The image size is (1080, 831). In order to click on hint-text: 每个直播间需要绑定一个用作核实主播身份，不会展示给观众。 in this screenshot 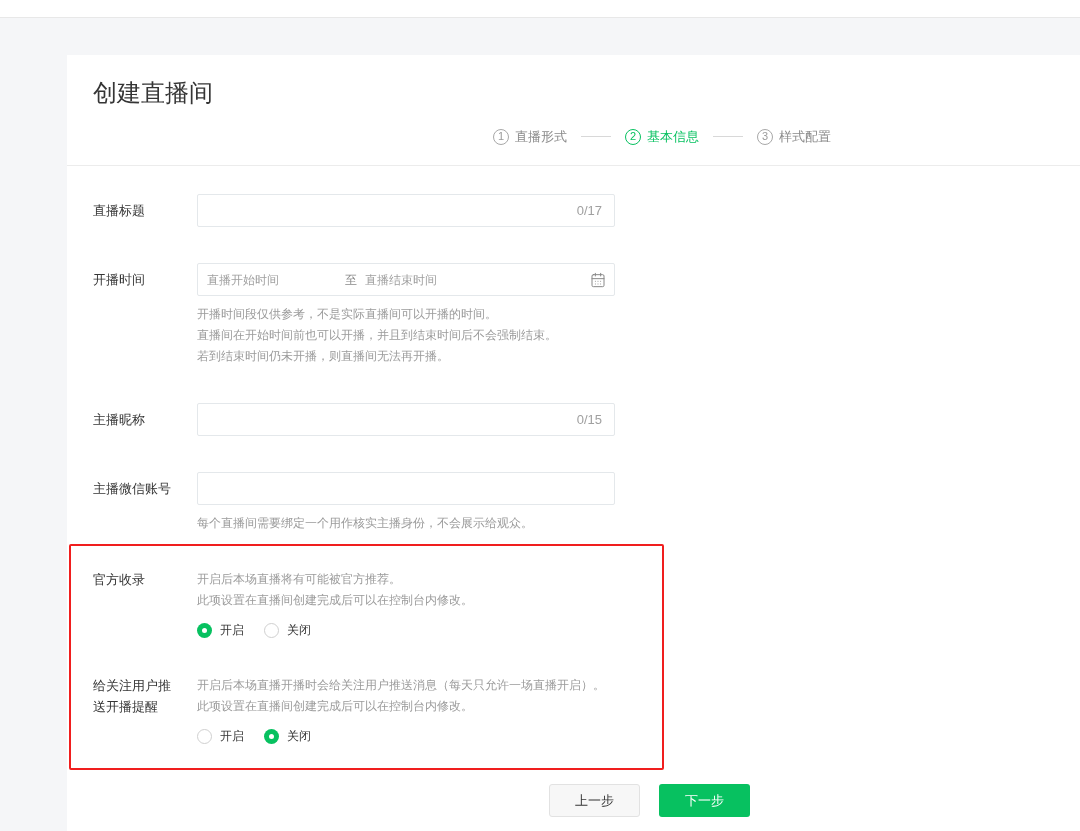, I will do `click(365, 523)`.